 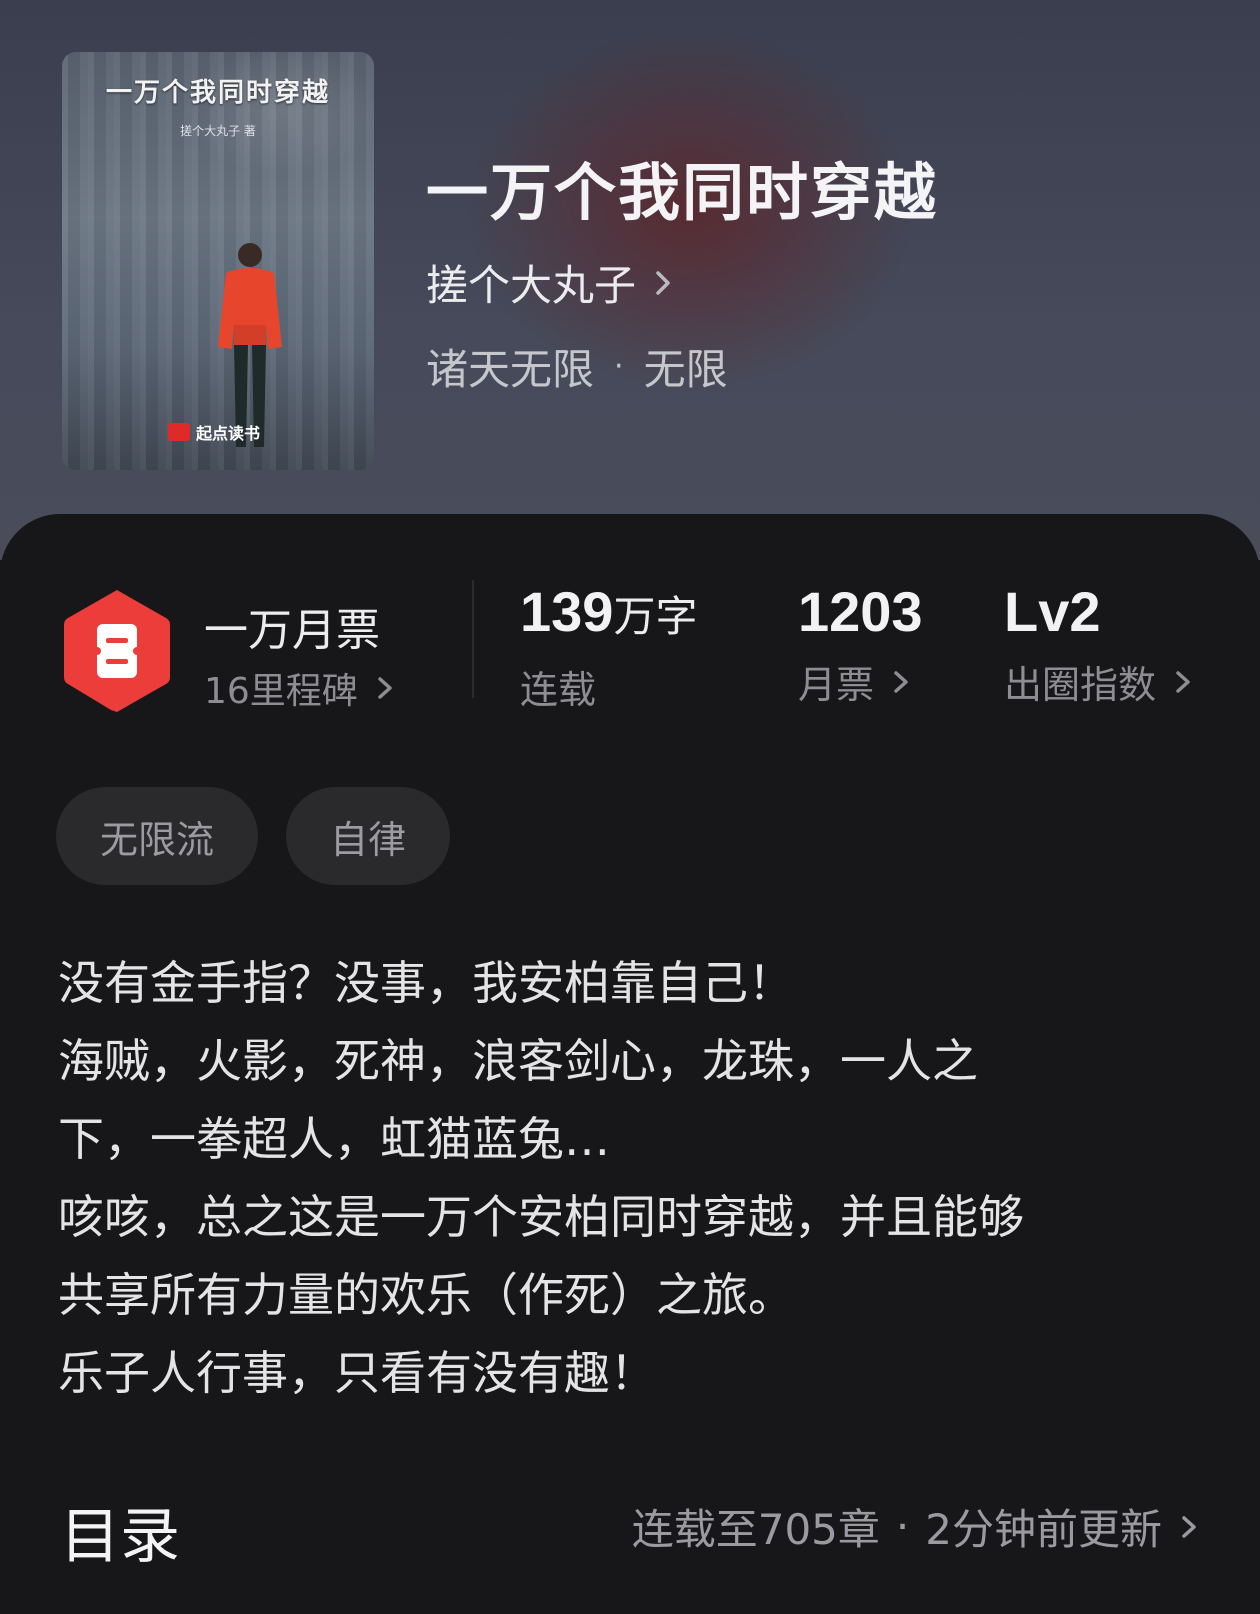 I want to click on cover-author: 搓个大丸子 著, so click(x=218, y=131).